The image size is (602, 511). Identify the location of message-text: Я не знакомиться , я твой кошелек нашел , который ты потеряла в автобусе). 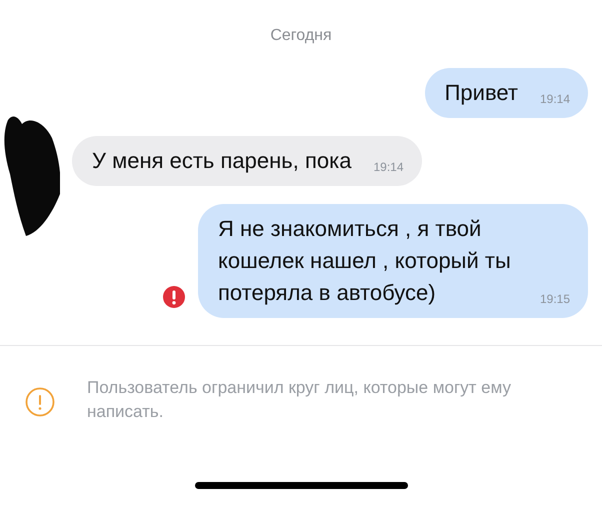
(365, 261).